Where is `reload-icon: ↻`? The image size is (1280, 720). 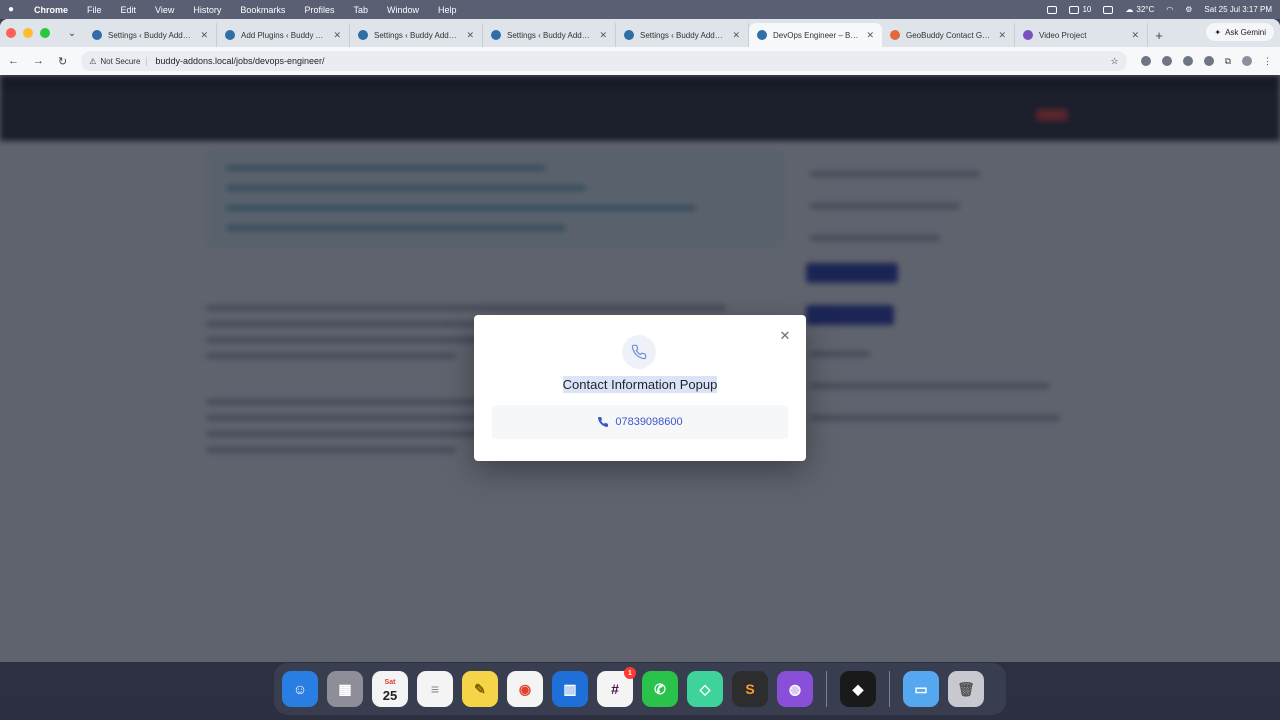
reload-icon: ↻ is located at coordinates (62, 61).